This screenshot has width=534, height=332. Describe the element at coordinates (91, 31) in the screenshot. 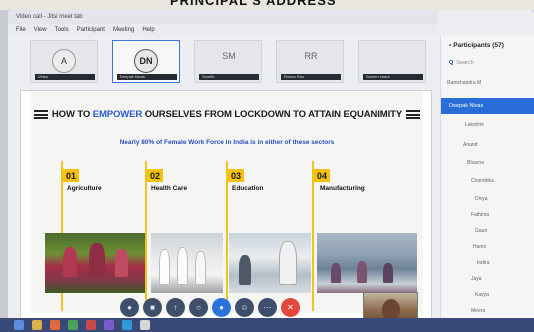

I see `menu-participant: Participant` at that location.